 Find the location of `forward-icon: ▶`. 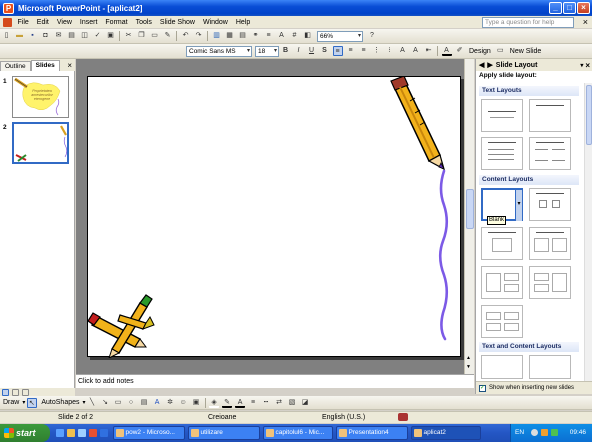

forward-icon: ▶ is located at coordinates (489, 65).